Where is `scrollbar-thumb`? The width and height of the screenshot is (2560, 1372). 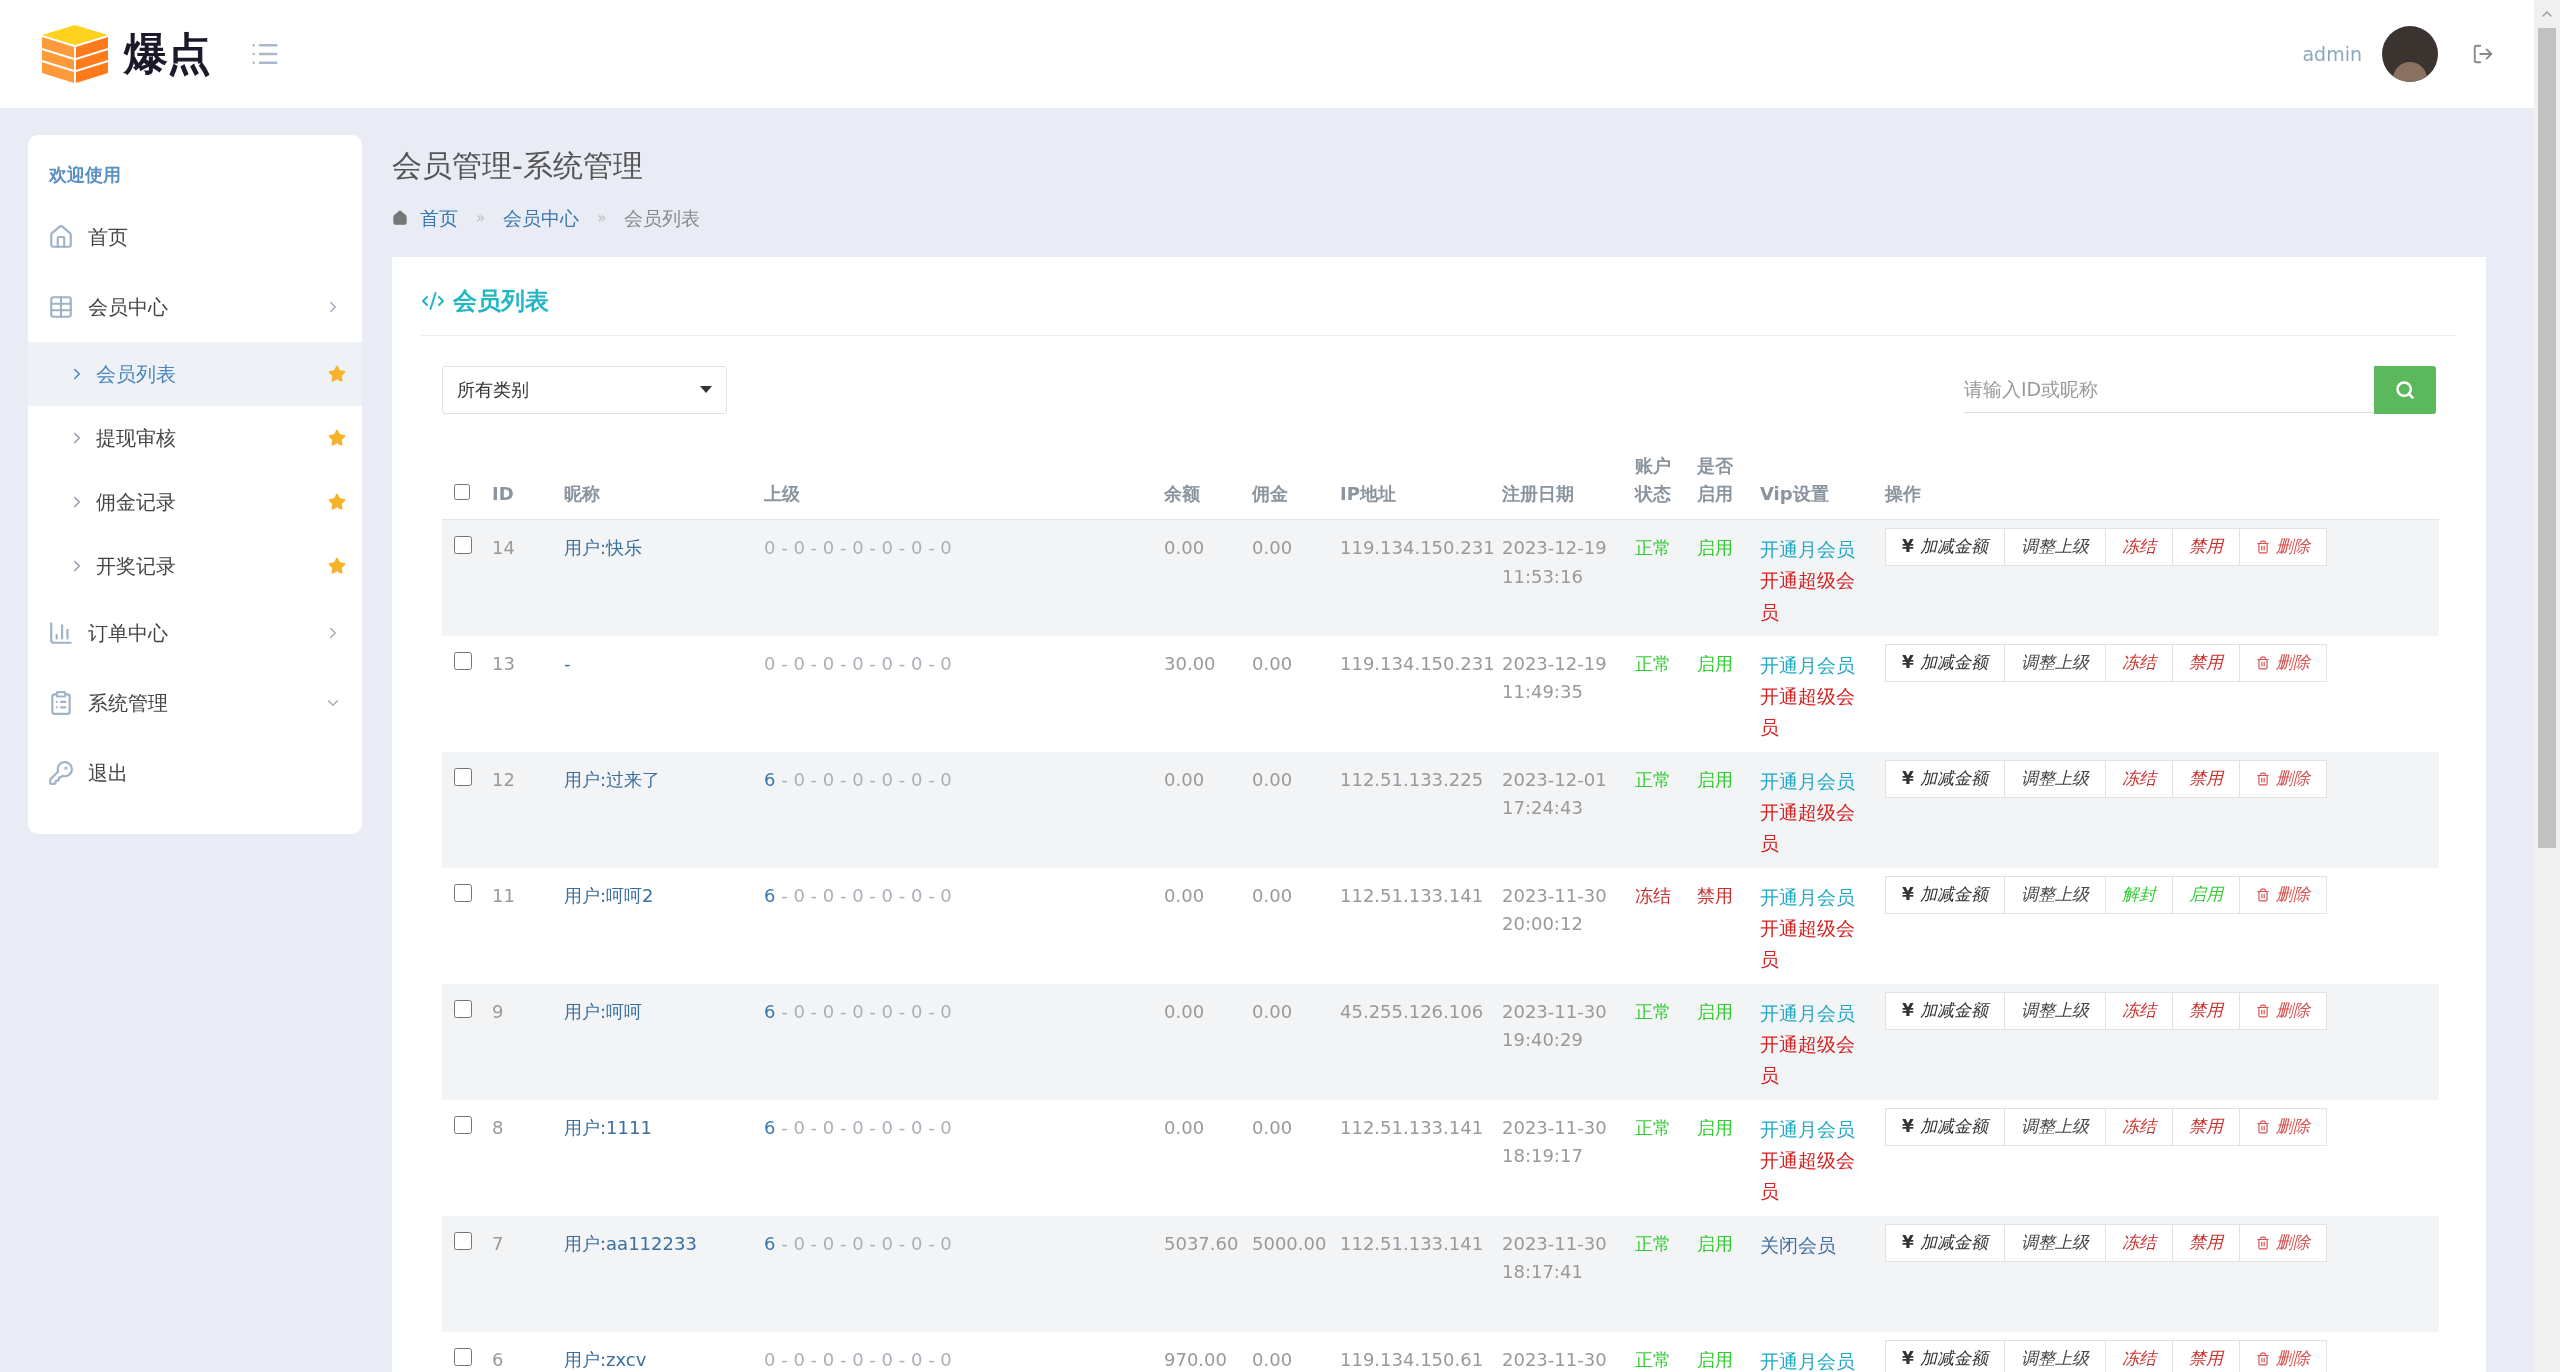 scrollbar-thumb is located at coordinates (2547, 438).